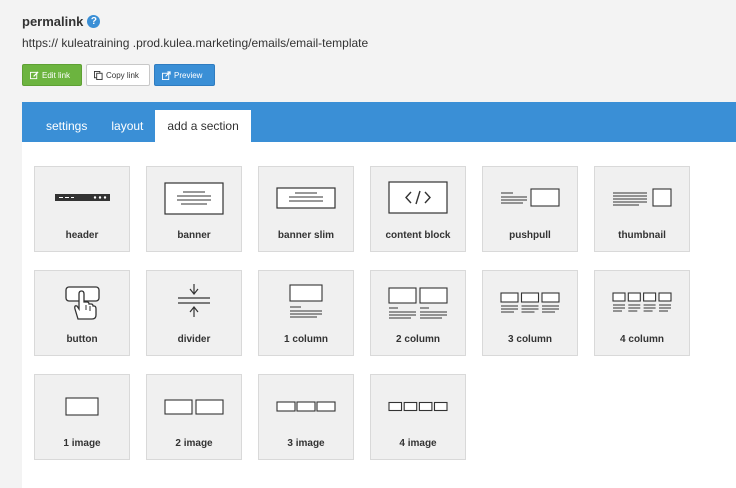 Image resolution: width=736 pixels, height=488 pixels. I want to click on section-label: pushpull, so click(530, 235).